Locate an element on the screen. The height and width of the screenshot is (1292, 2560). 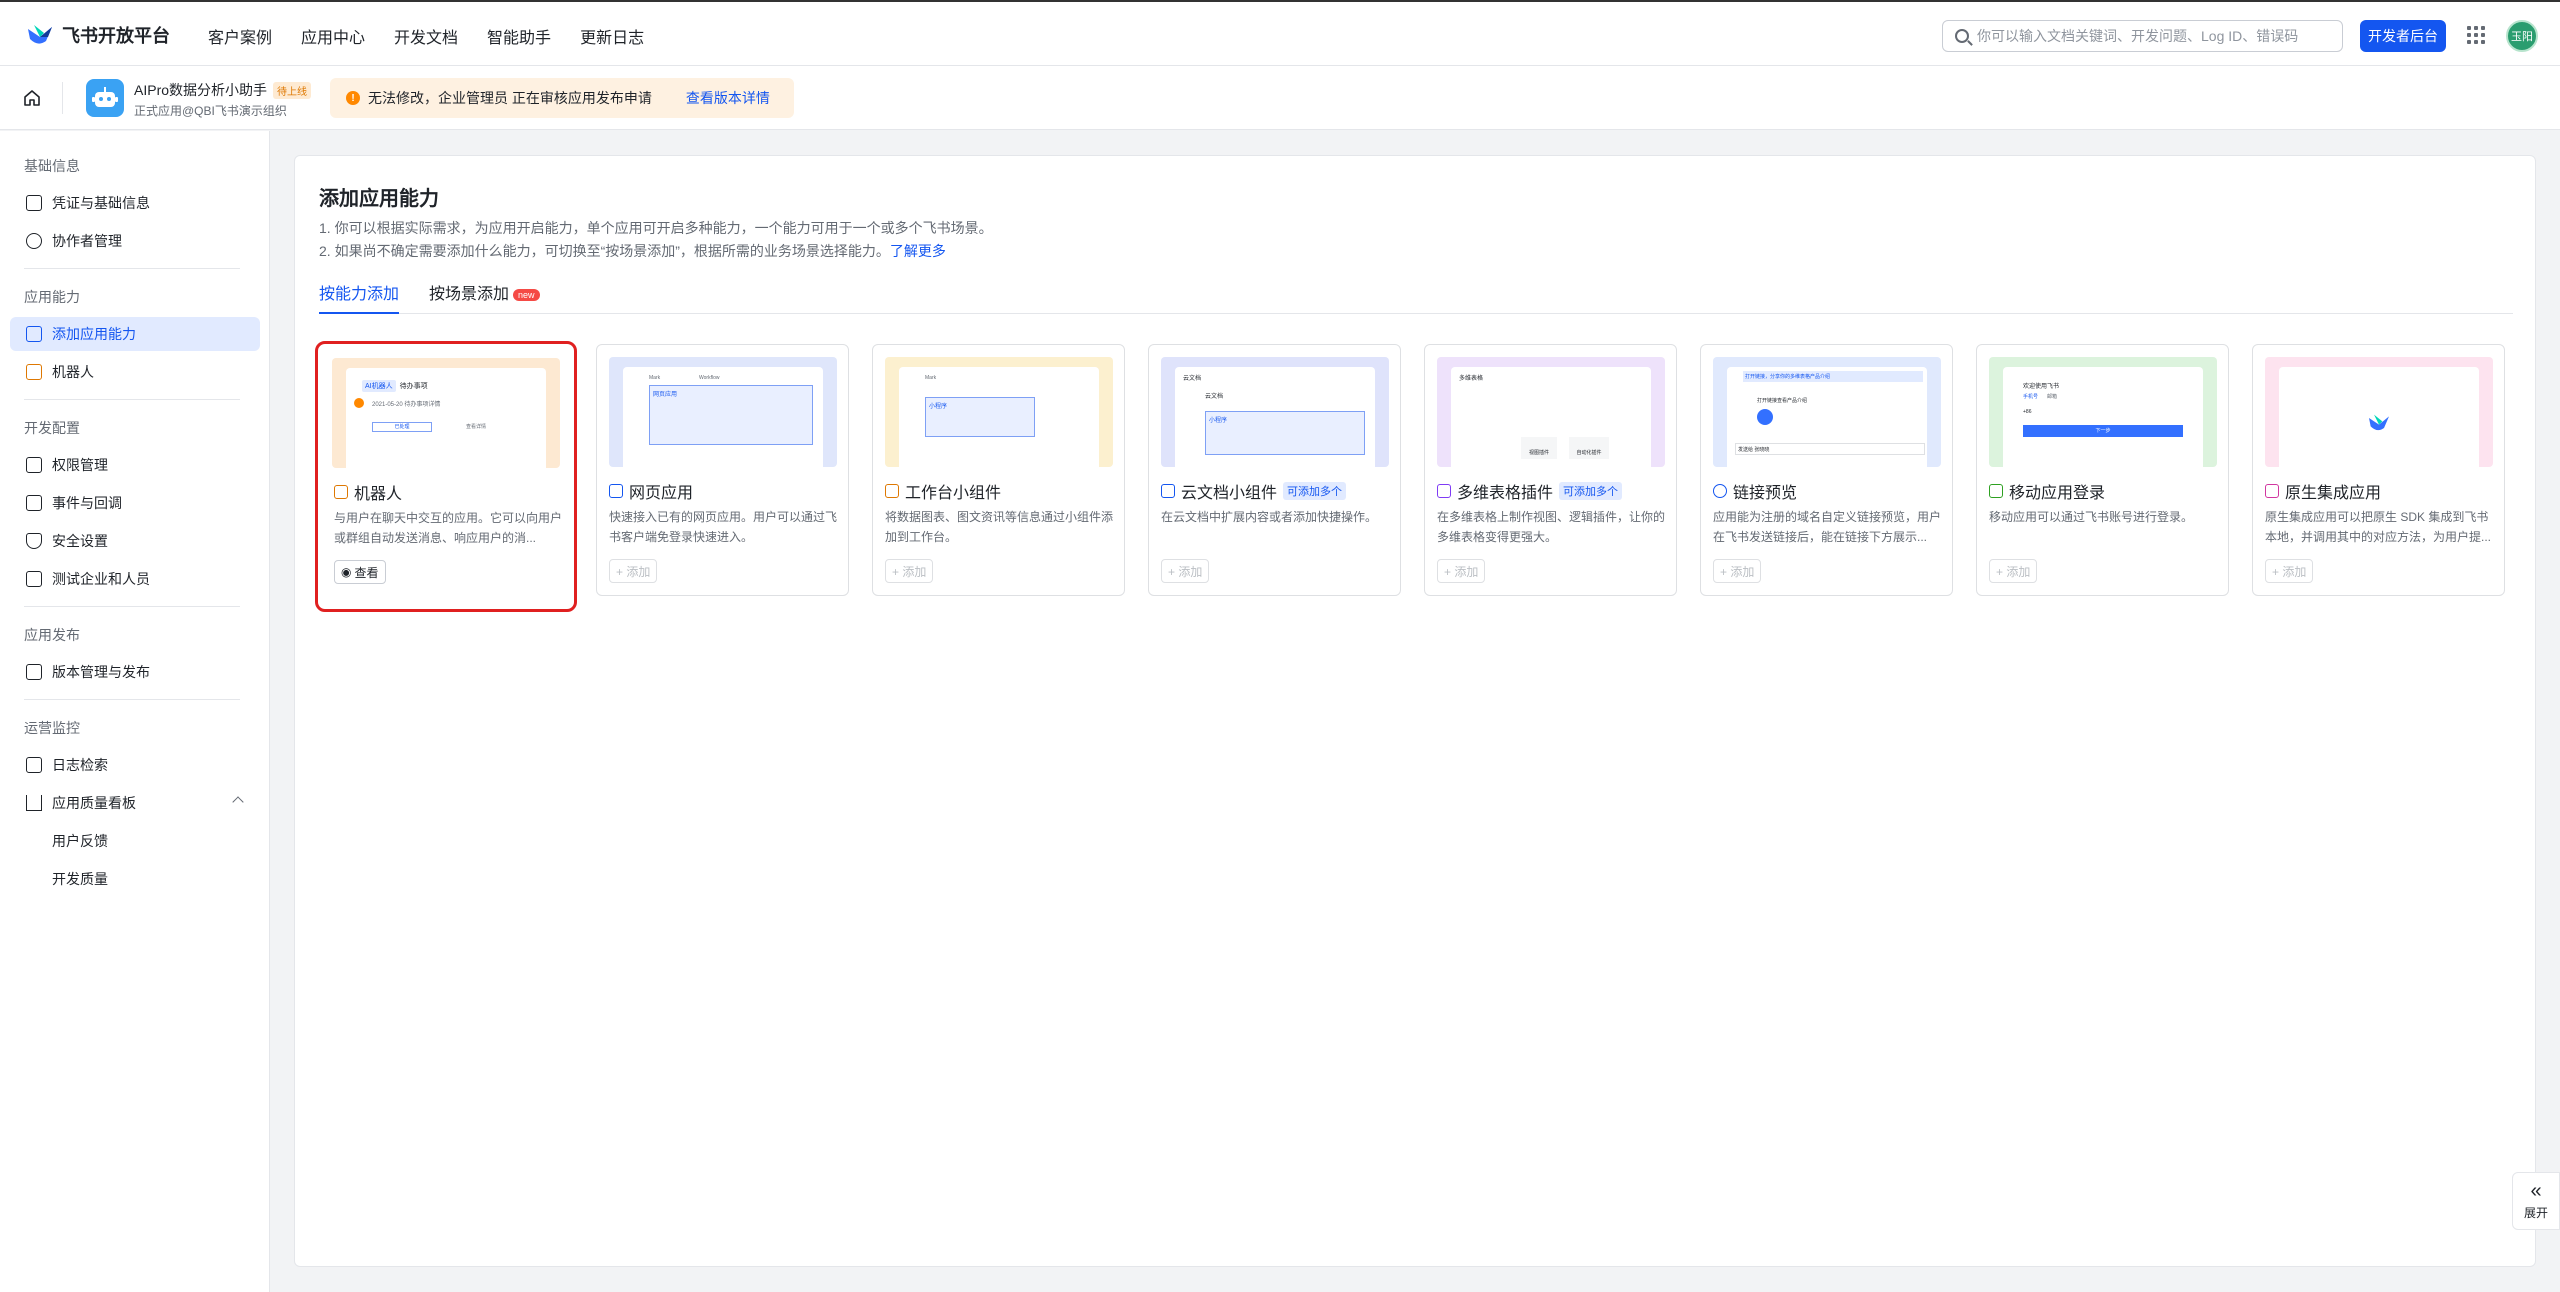
nav-dev-docs: 开发文档 is located at coordinates (426, 36).